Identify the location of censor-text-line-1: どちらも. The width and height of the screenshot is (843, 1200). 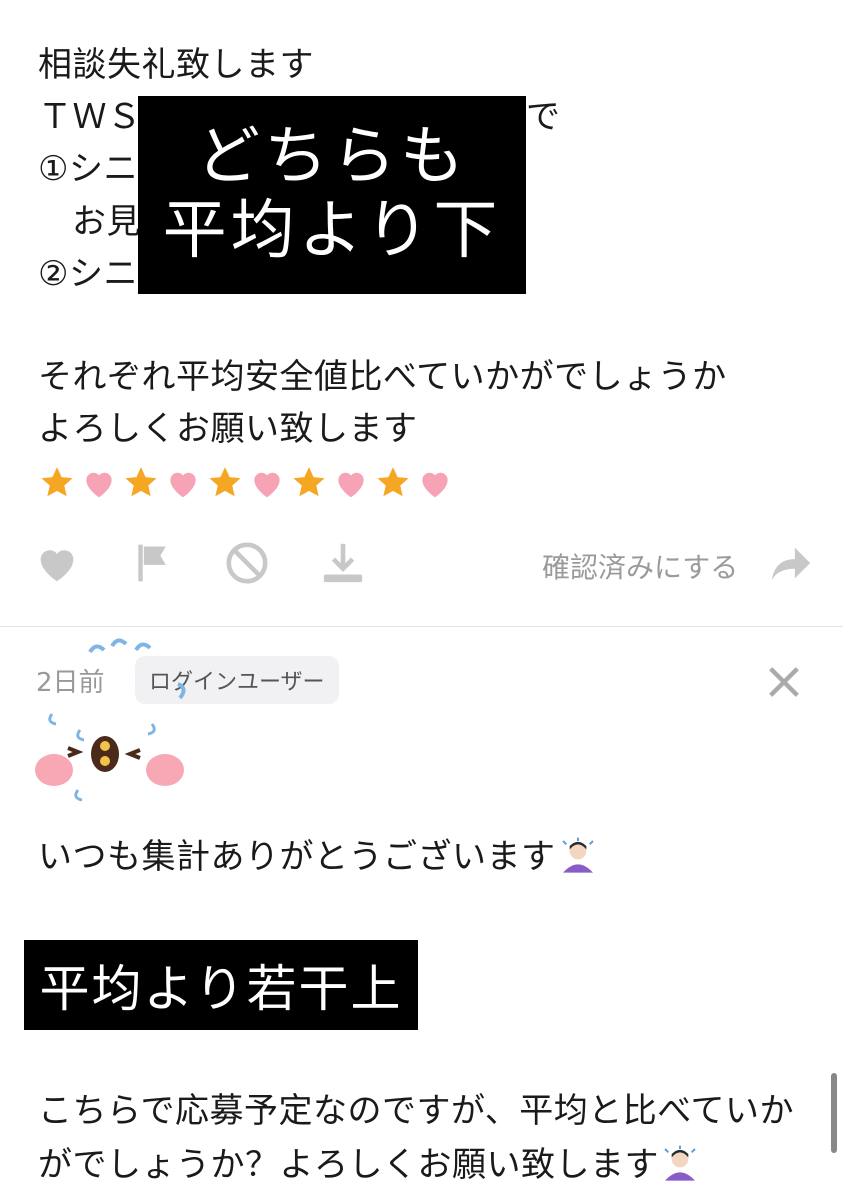
(332, 157).